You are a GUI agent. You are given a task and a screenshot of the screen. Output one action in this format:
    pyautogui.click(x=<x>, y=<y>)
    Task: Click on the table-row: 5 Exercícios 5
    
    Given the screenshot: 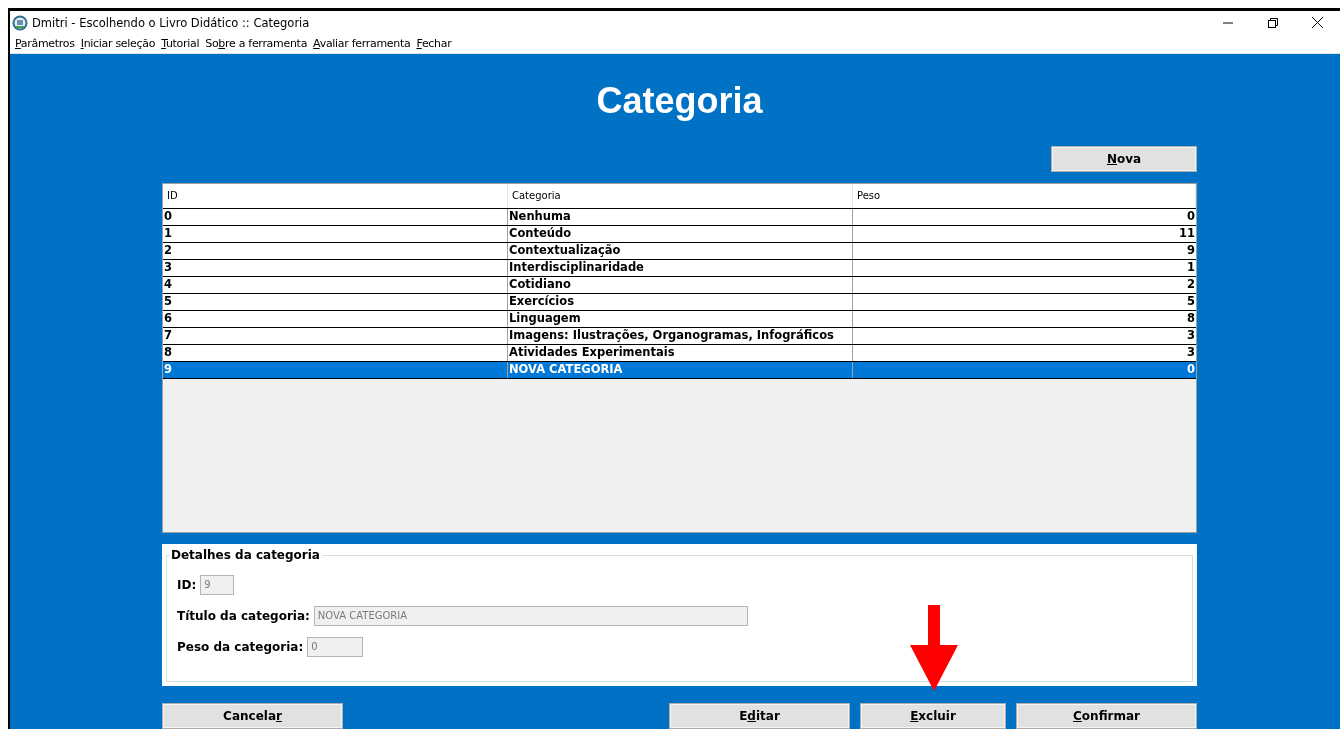 What is the action you would take?
    pyautogui.click(x=679, y=302)
    